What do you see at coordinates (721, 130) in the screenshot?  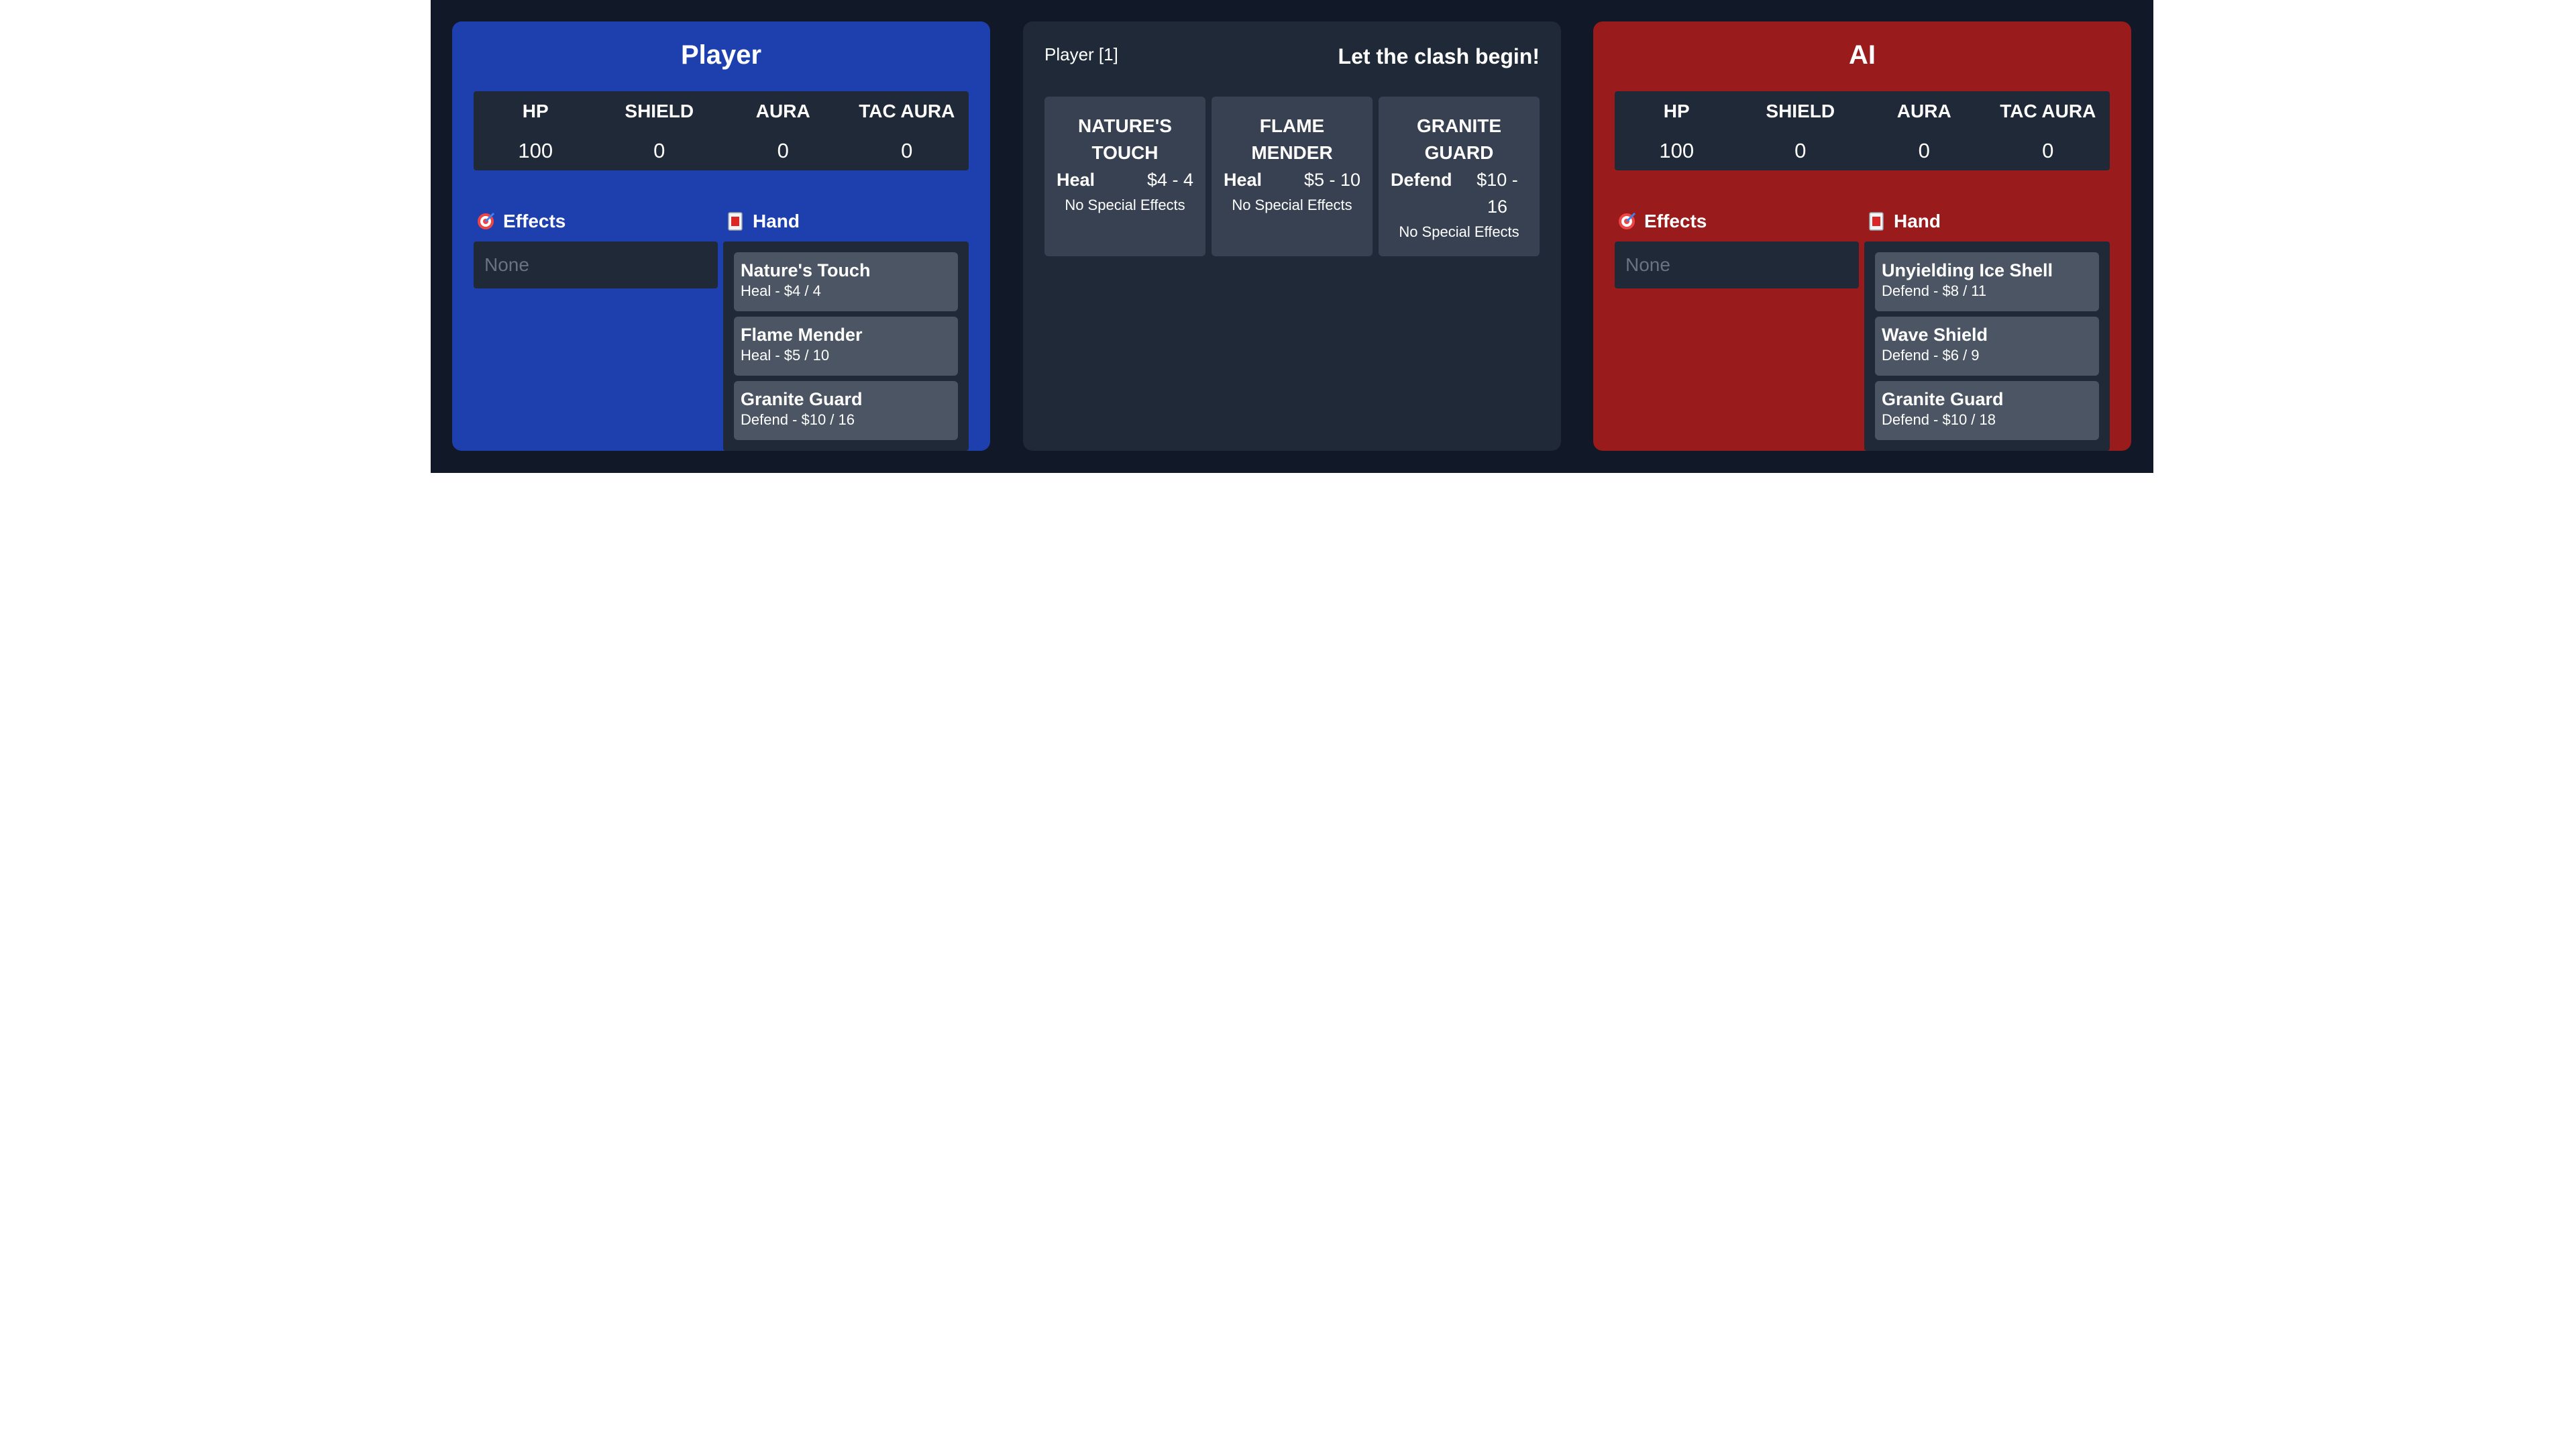 I see `player-stats: HP SHIELD AURA TAC AURA 100 0 0 0` at bounding box center [721, 130].